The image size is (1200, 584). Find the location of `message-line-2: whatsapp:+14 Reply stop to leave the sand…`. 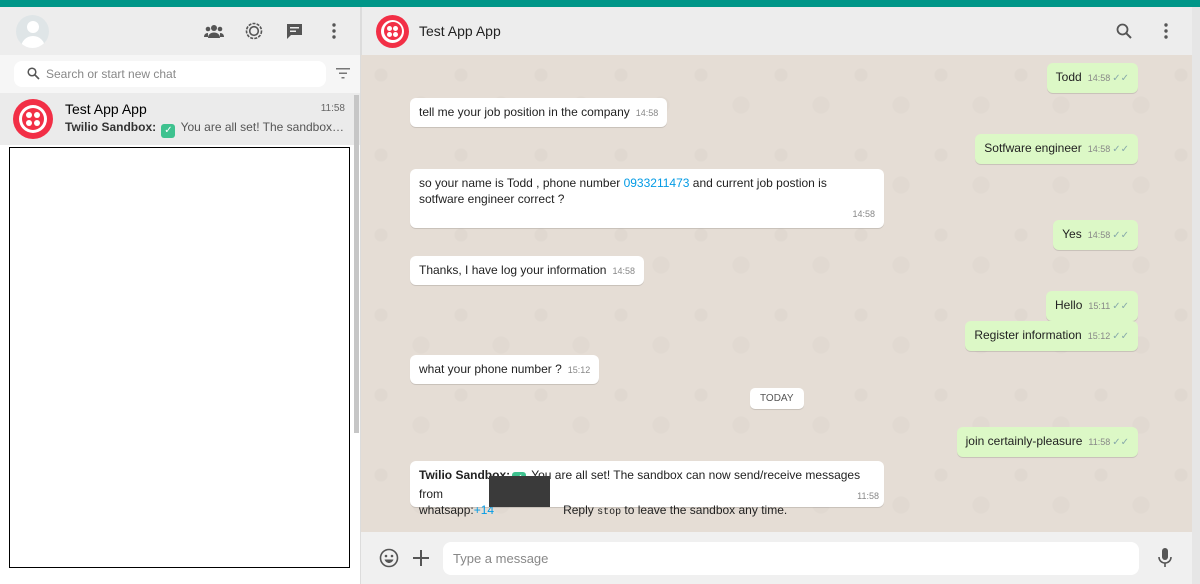

message-line-2: whatsapp:+14 Reply stop to leave the sand… is located at coordinates (647, 511).